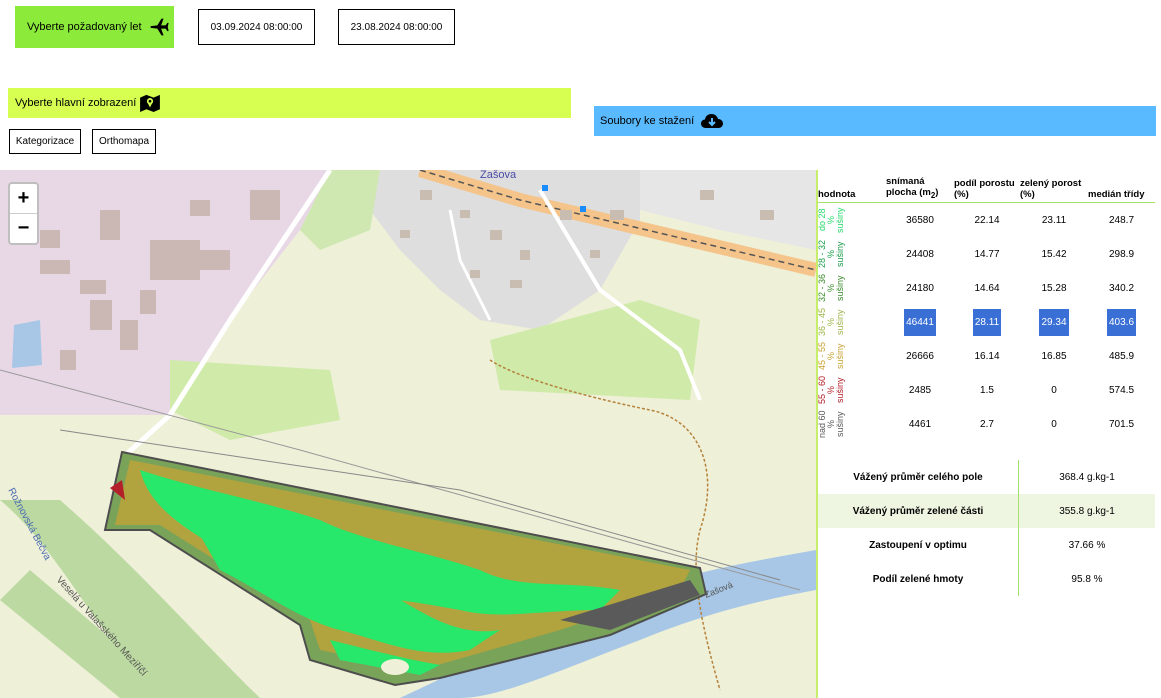 Image resolution: width=1161 pixels, height=698 pixels. Describe the element at coordinates (159, 27) in the screenshot. I see `airplane-icon` at that location.